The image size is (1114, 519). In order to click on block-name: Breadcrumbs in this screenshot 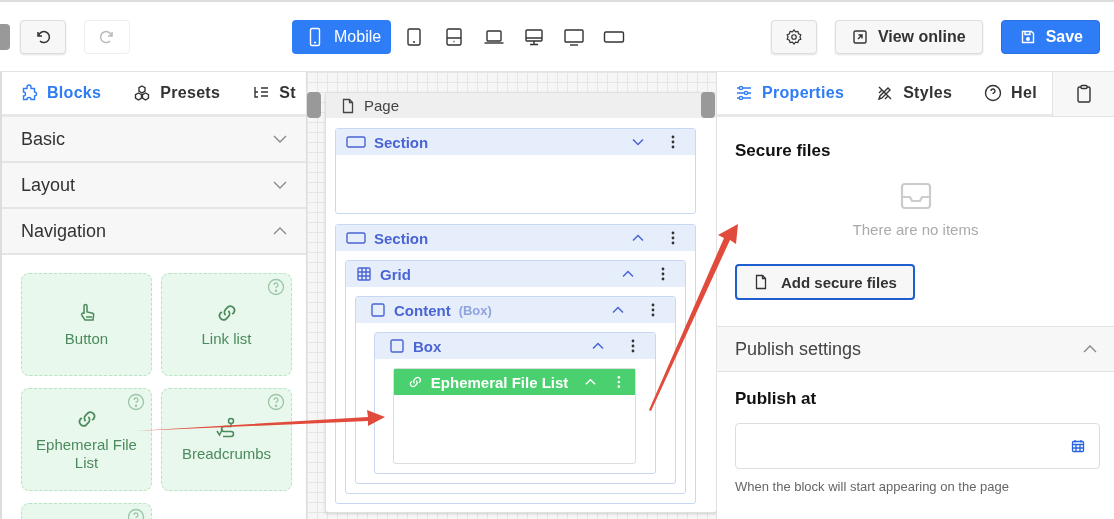, I will do `click(226, 453)`.